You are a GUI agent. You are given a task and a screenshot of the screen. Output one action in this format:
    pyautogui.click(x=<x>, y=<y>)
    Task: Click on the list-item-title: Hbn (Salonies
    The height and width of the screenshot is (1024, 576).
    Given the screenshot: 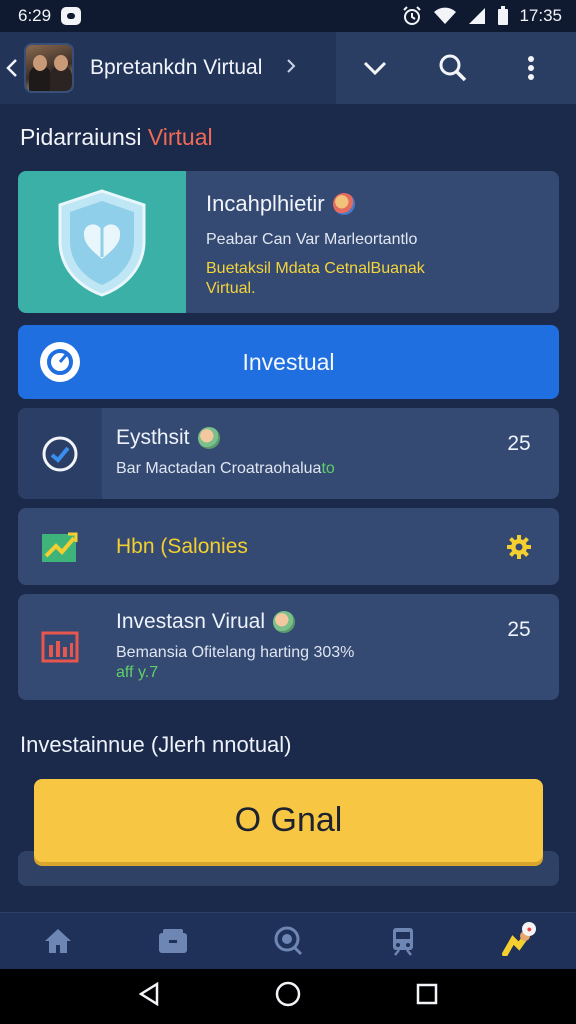 What is the action you would take?
    pyautogui.click(x=182, y=546)
    